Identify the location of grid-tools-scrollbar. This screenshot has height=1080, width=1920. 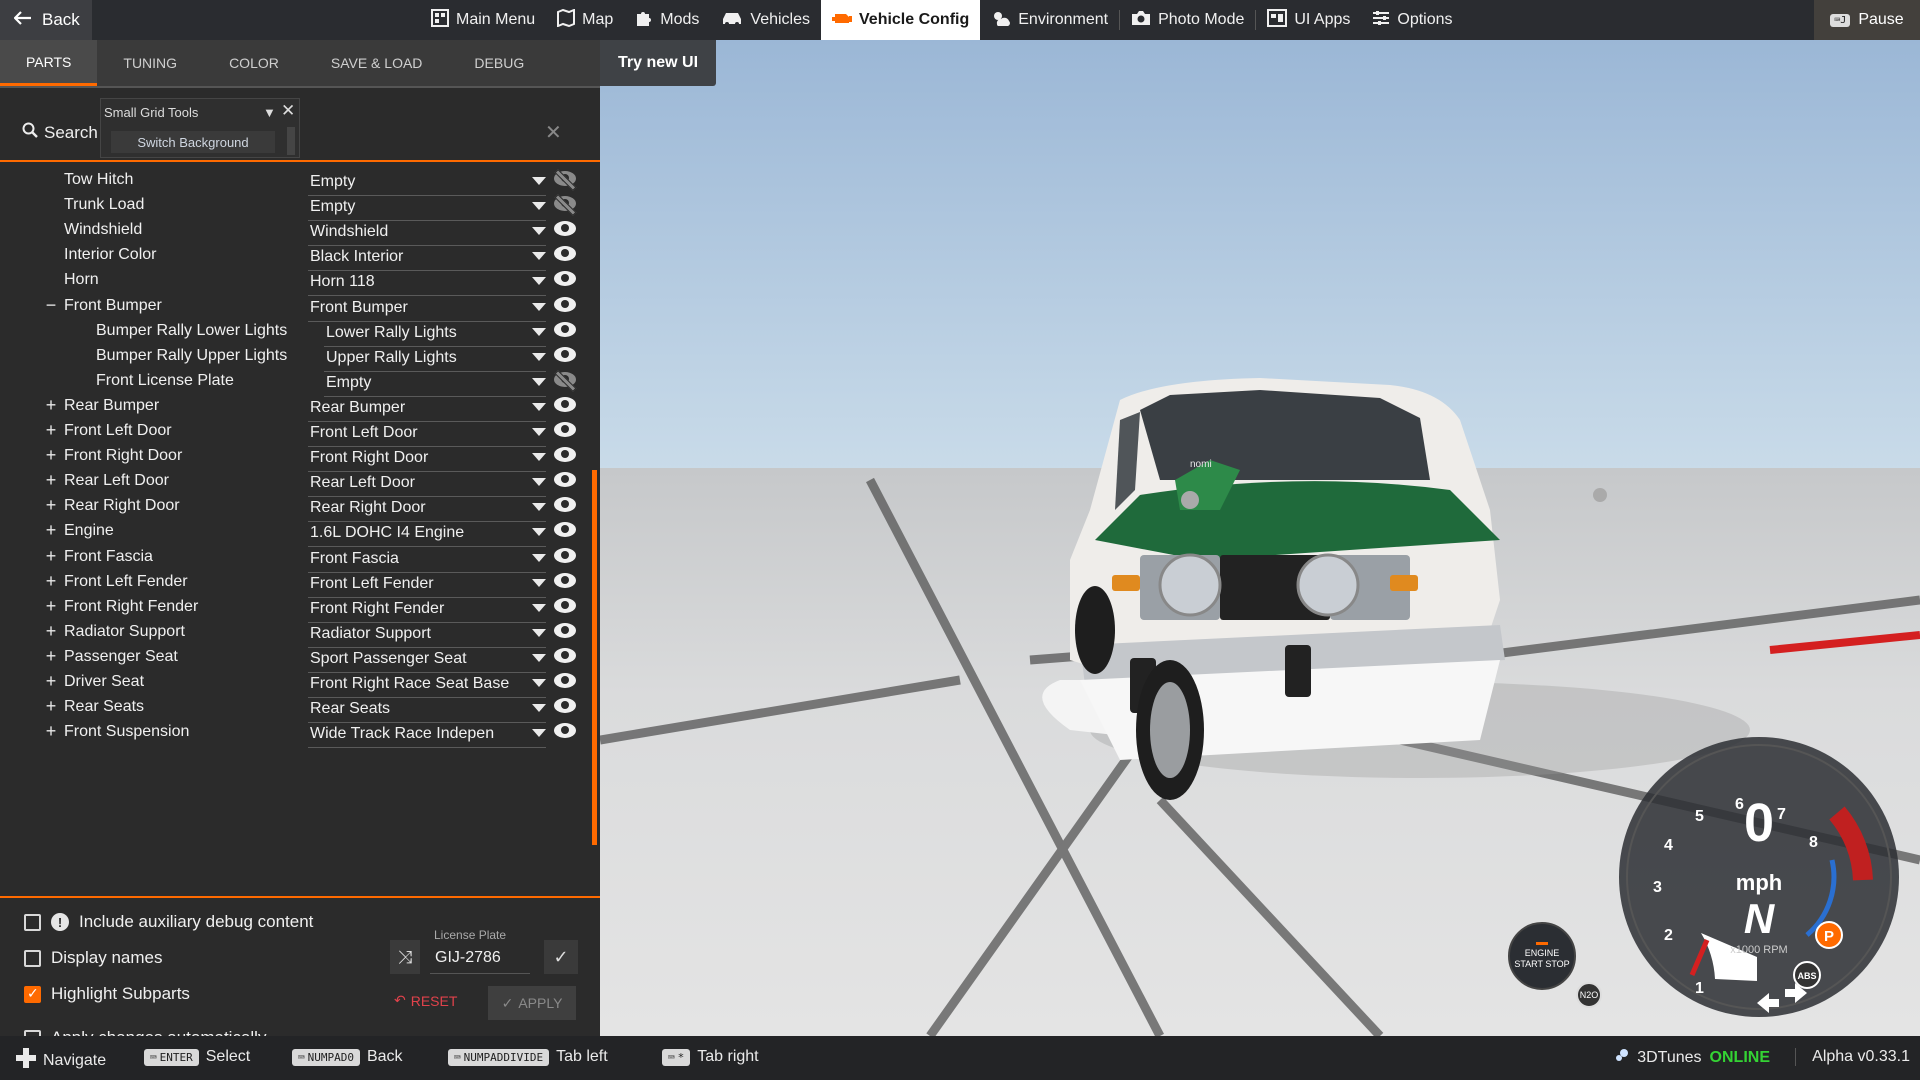
(291, 141).